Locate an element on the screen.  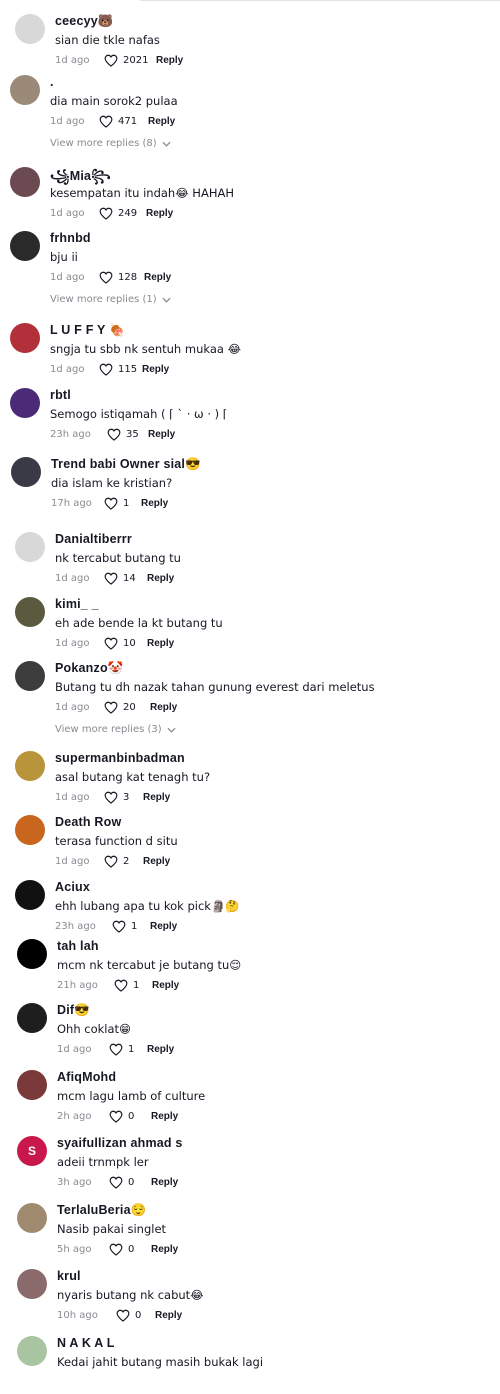
comment-username: Pokanzo🤡 is located at coordinates (89, 668).